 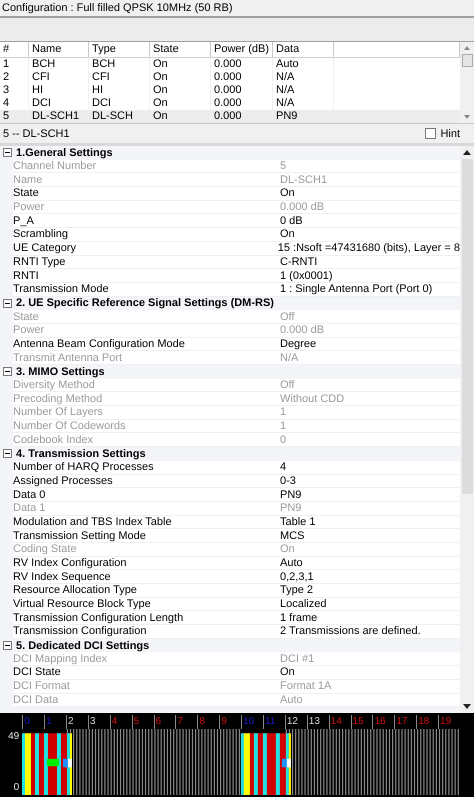 What do you see at coordinates (180, 49) in the screenshot?
I see `column-header: State` at bounding box center [180, 49].